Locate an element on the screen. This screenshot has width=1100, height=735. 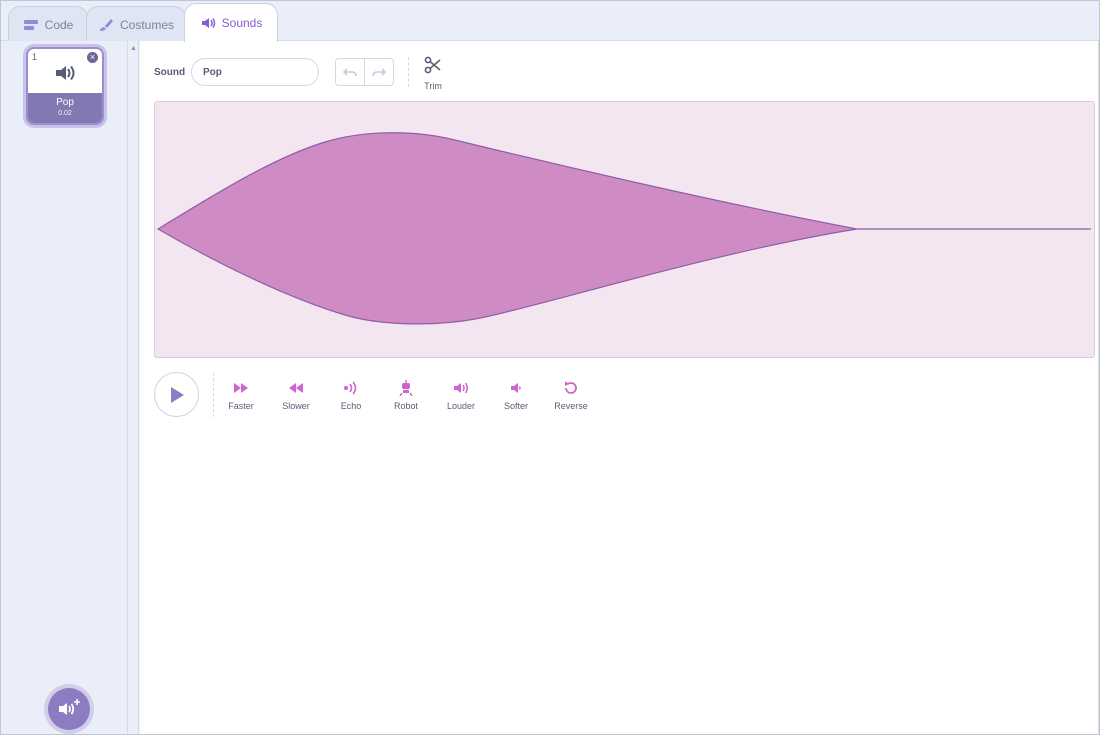
sound-item-duration: 0.02 is located at coordinates (65, 113).